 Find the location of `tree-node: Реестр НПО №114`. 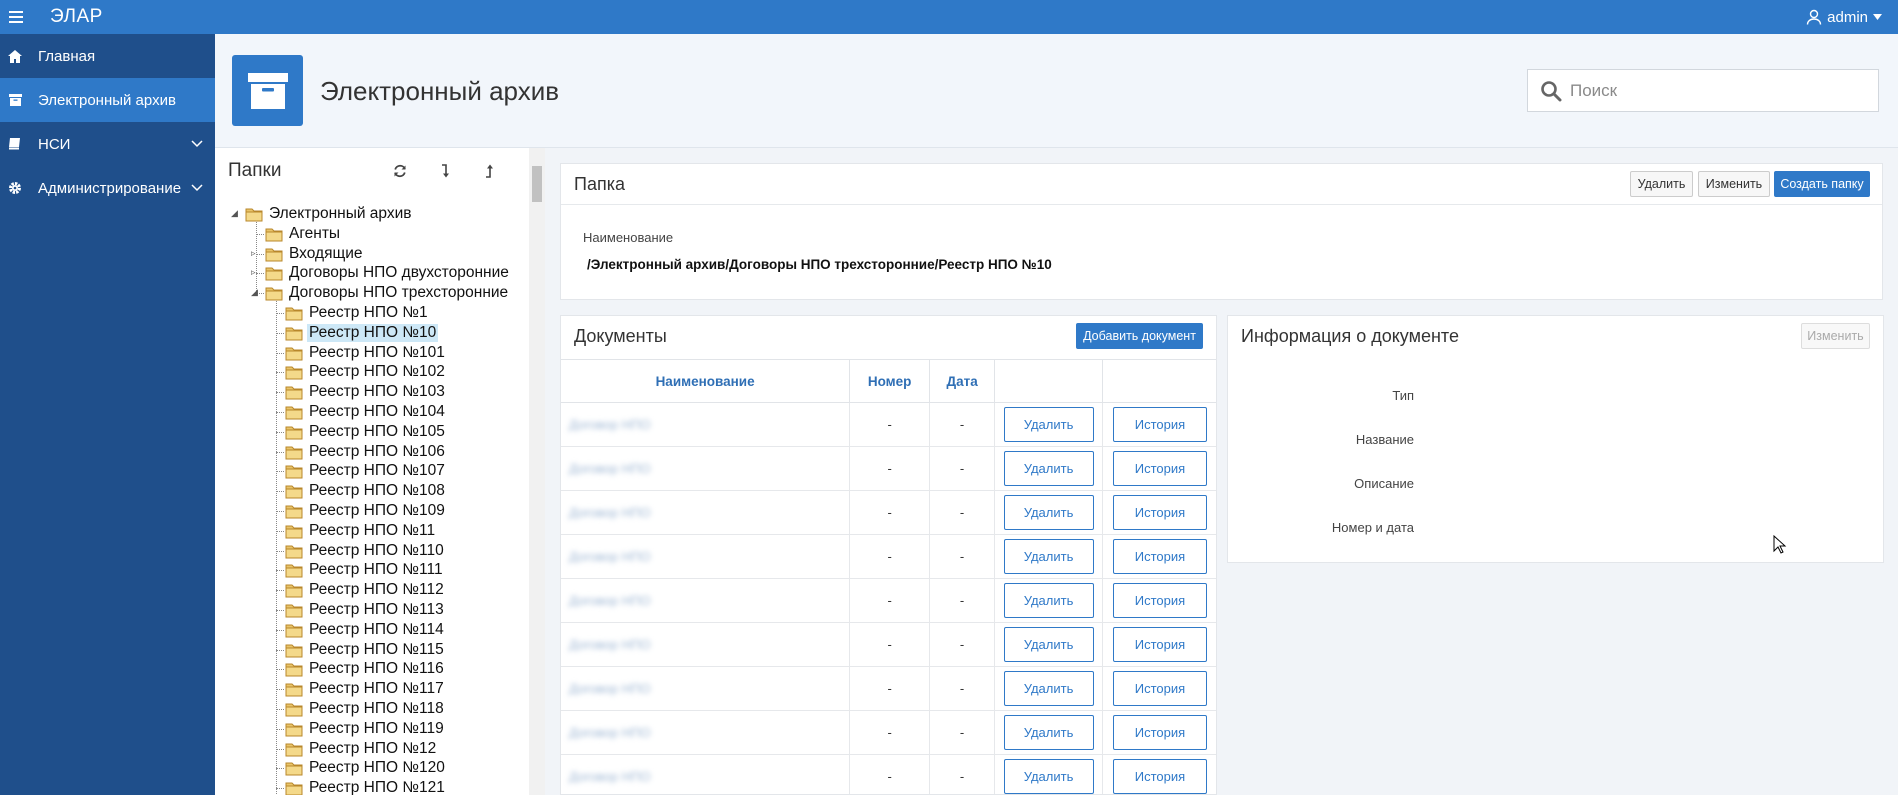

tree-node: Реестр НПО №114 is located at coordinates (365, 630).